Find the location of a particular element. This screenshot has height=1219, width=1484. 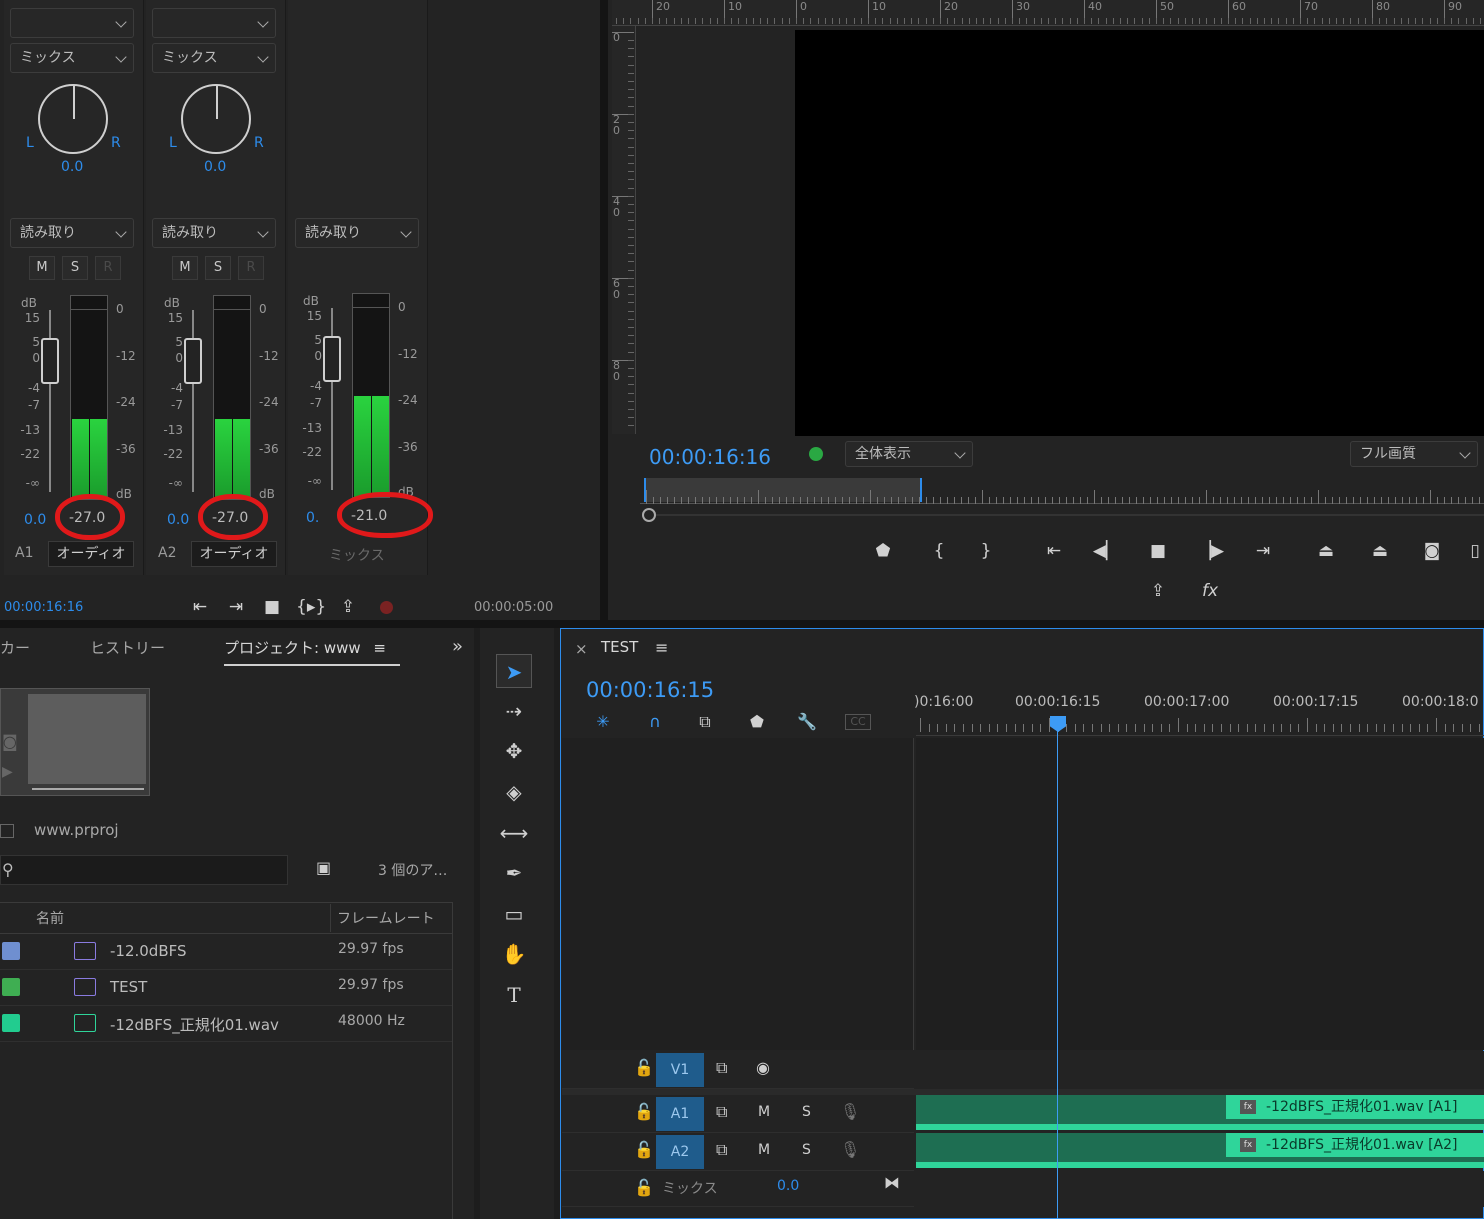

selection-tool-icon: ➤ is located at coordinates (514, 671).